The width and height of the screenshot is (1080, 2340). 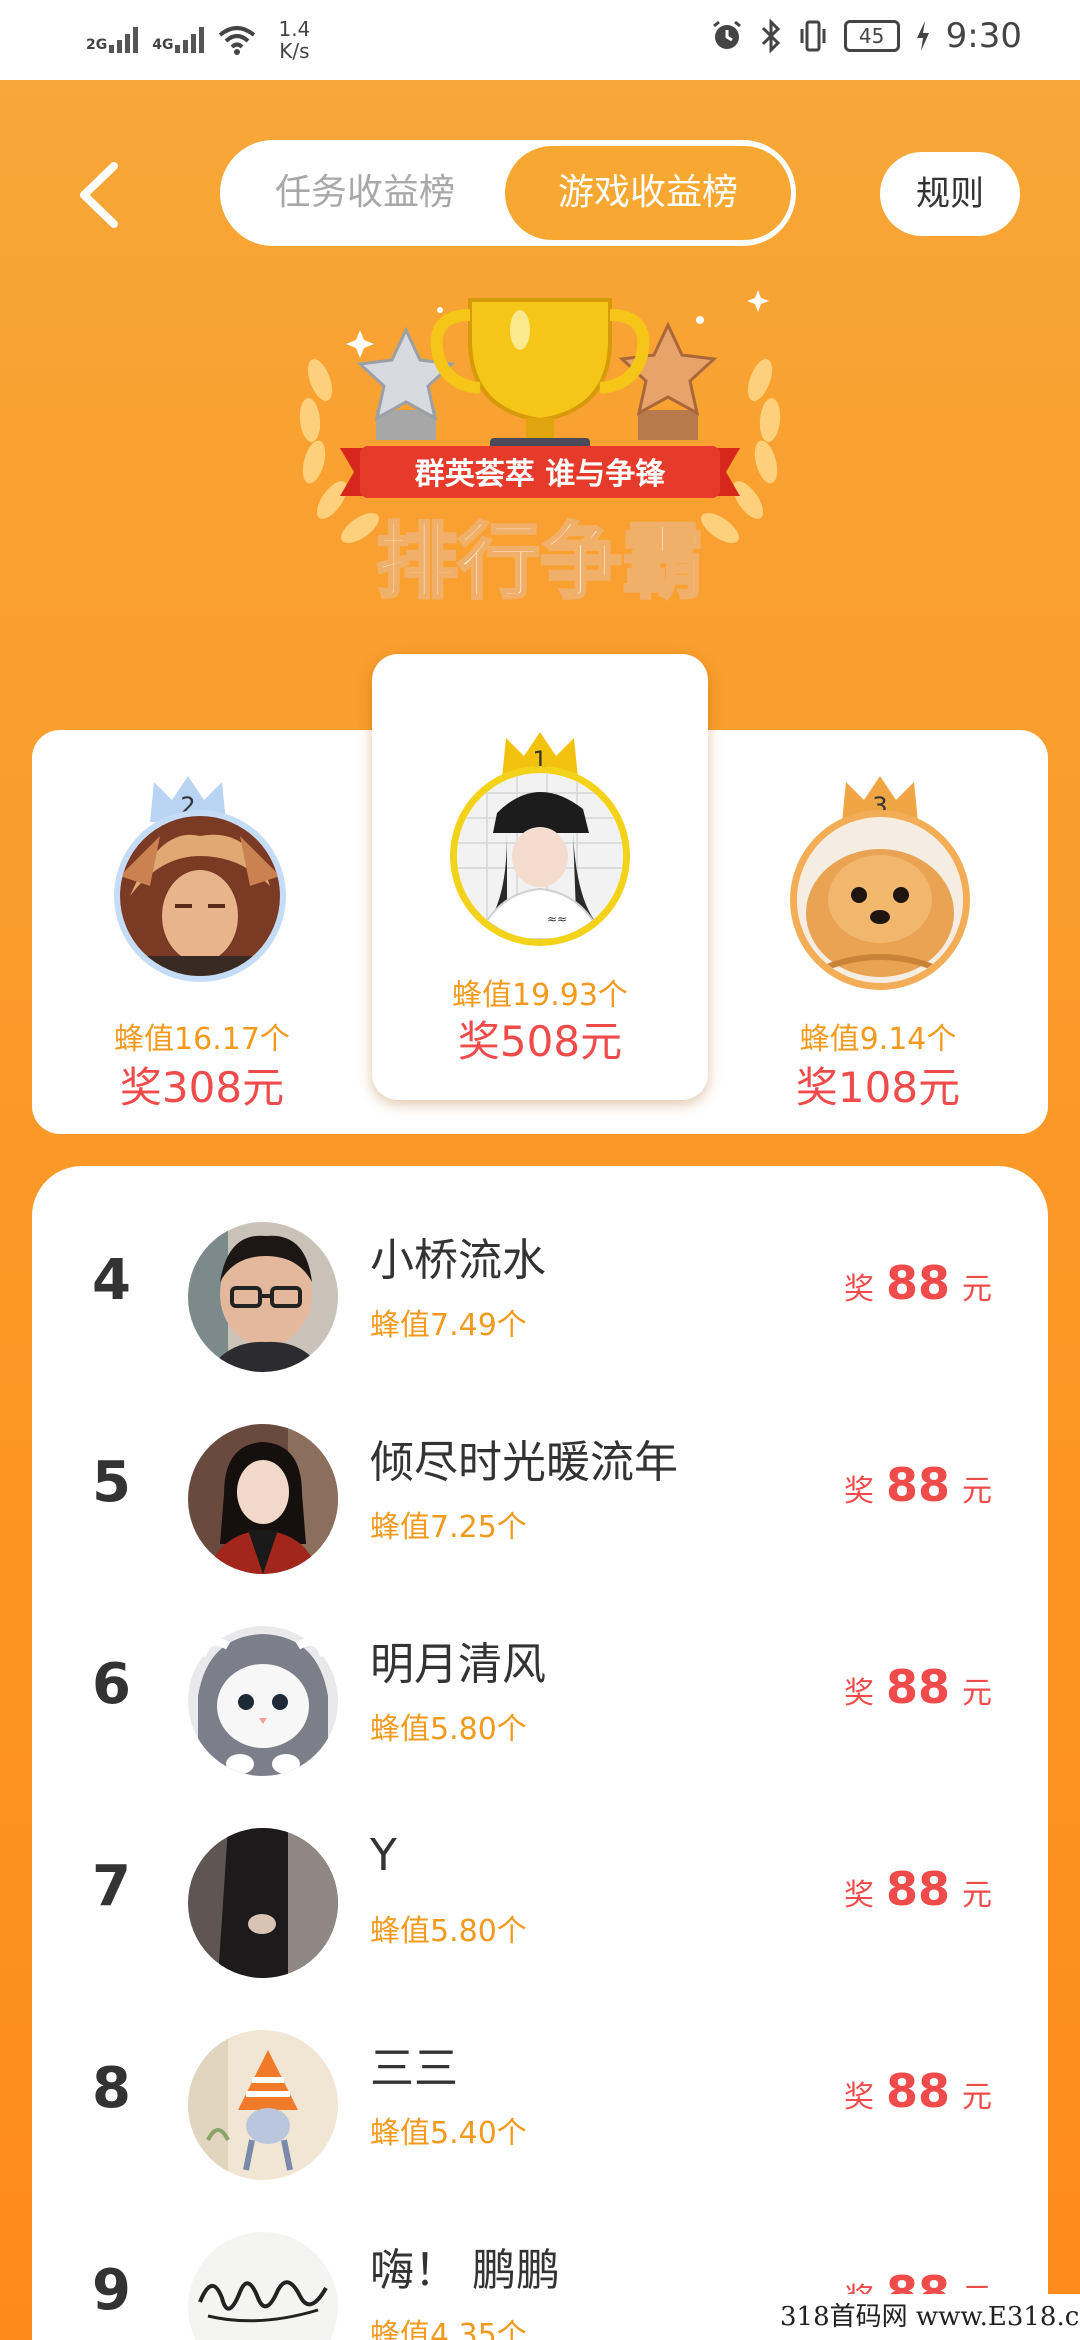 What do you see at coordinates (111, 1684) in the screenshot?
I see `row-rank: 6` at bounding box center [111, 1684].